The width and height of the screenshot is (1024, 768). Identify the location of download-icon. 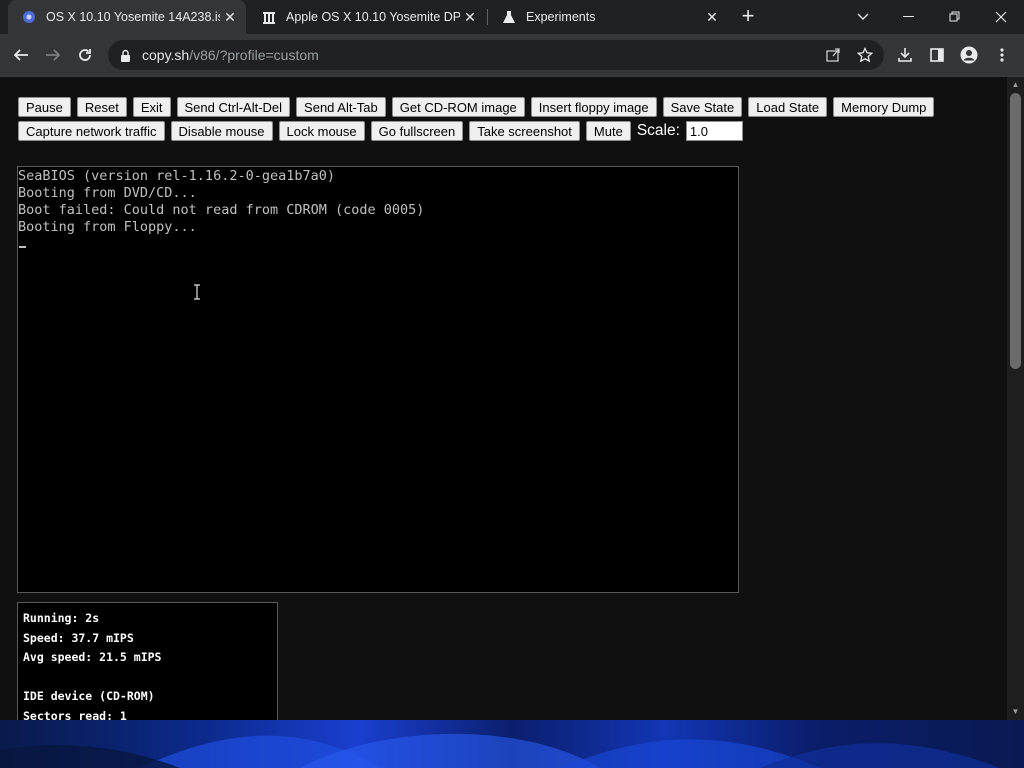
(905, 55).